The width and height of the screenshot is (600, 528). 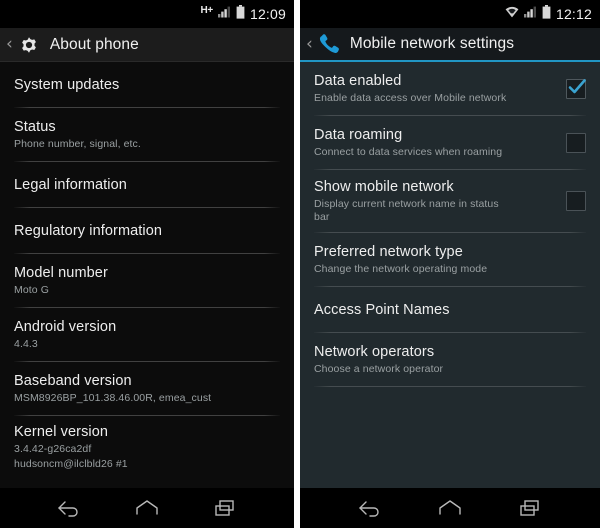 What do you see at coordinates (73, 381) in the screenshot?
I see `list-item-title: Baseband version` at bounding box center [73, 381].